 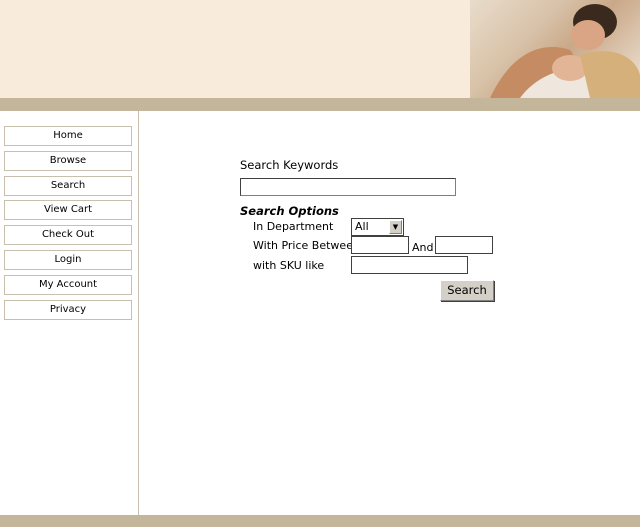 I want to click on header-photo, so click(x=555, y=49).